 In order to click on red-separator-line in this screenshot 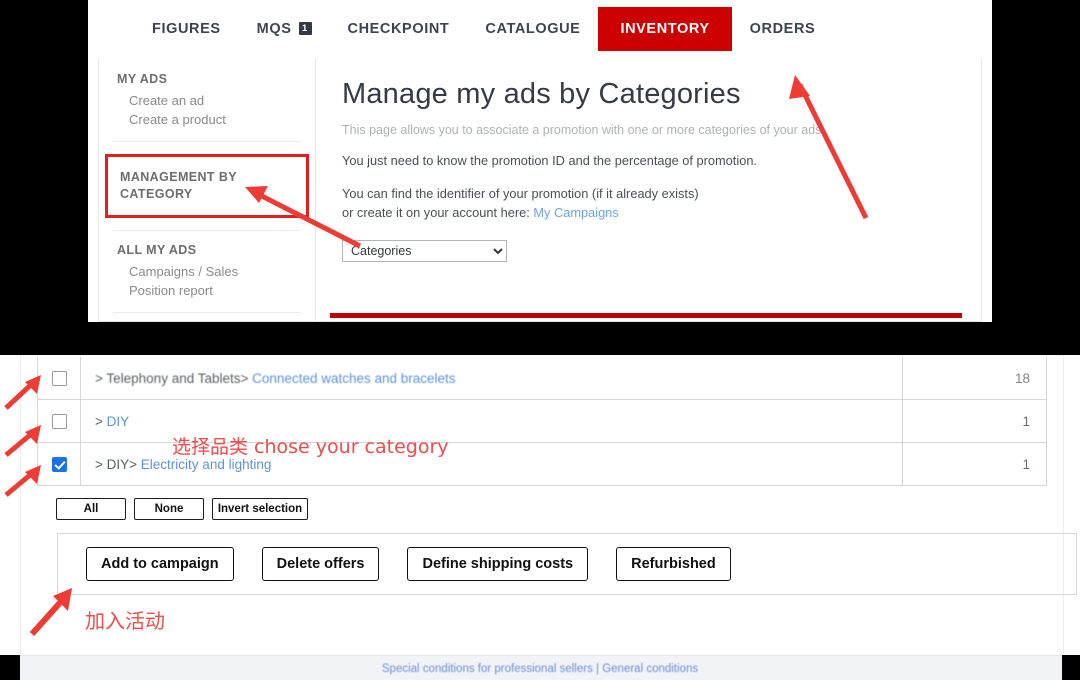, I will do `click(646, 315)`.